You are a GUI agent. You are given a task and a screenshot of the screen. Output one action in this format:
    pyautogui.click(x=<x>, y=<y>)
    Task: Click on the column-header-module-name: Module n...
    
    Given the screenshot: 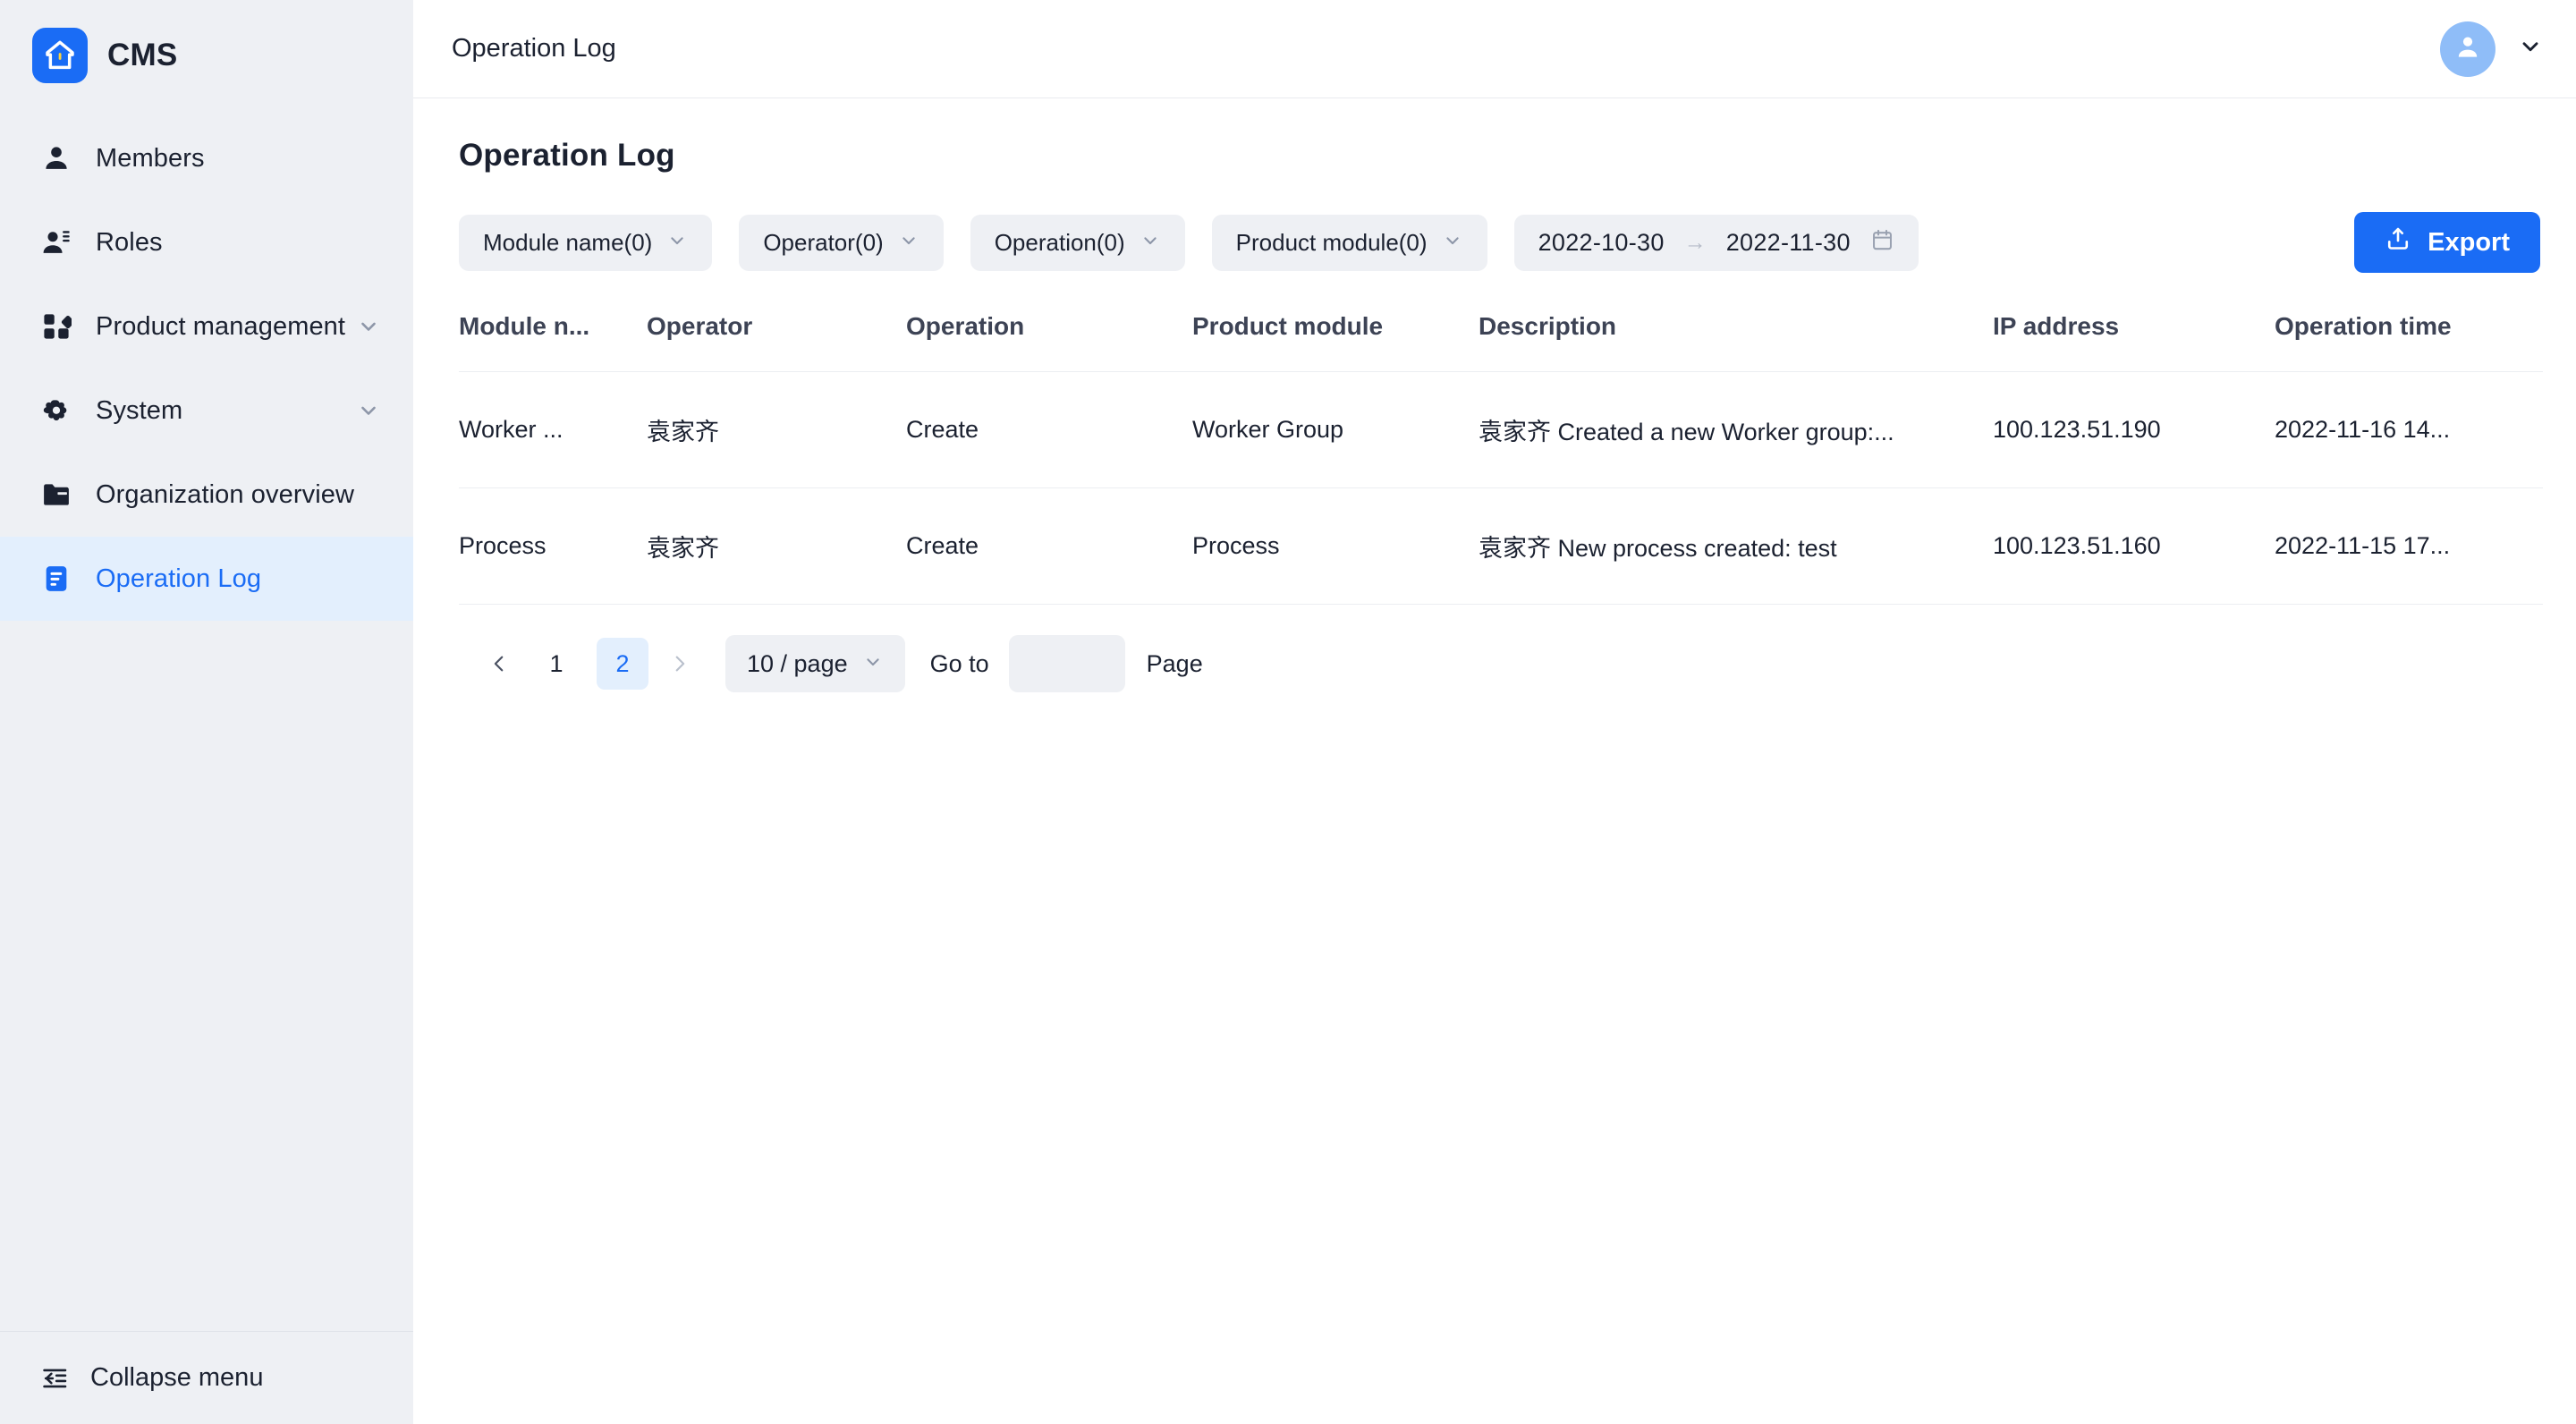 What is the action you would take?
    pyautogui.click(x=553, y=342)
    